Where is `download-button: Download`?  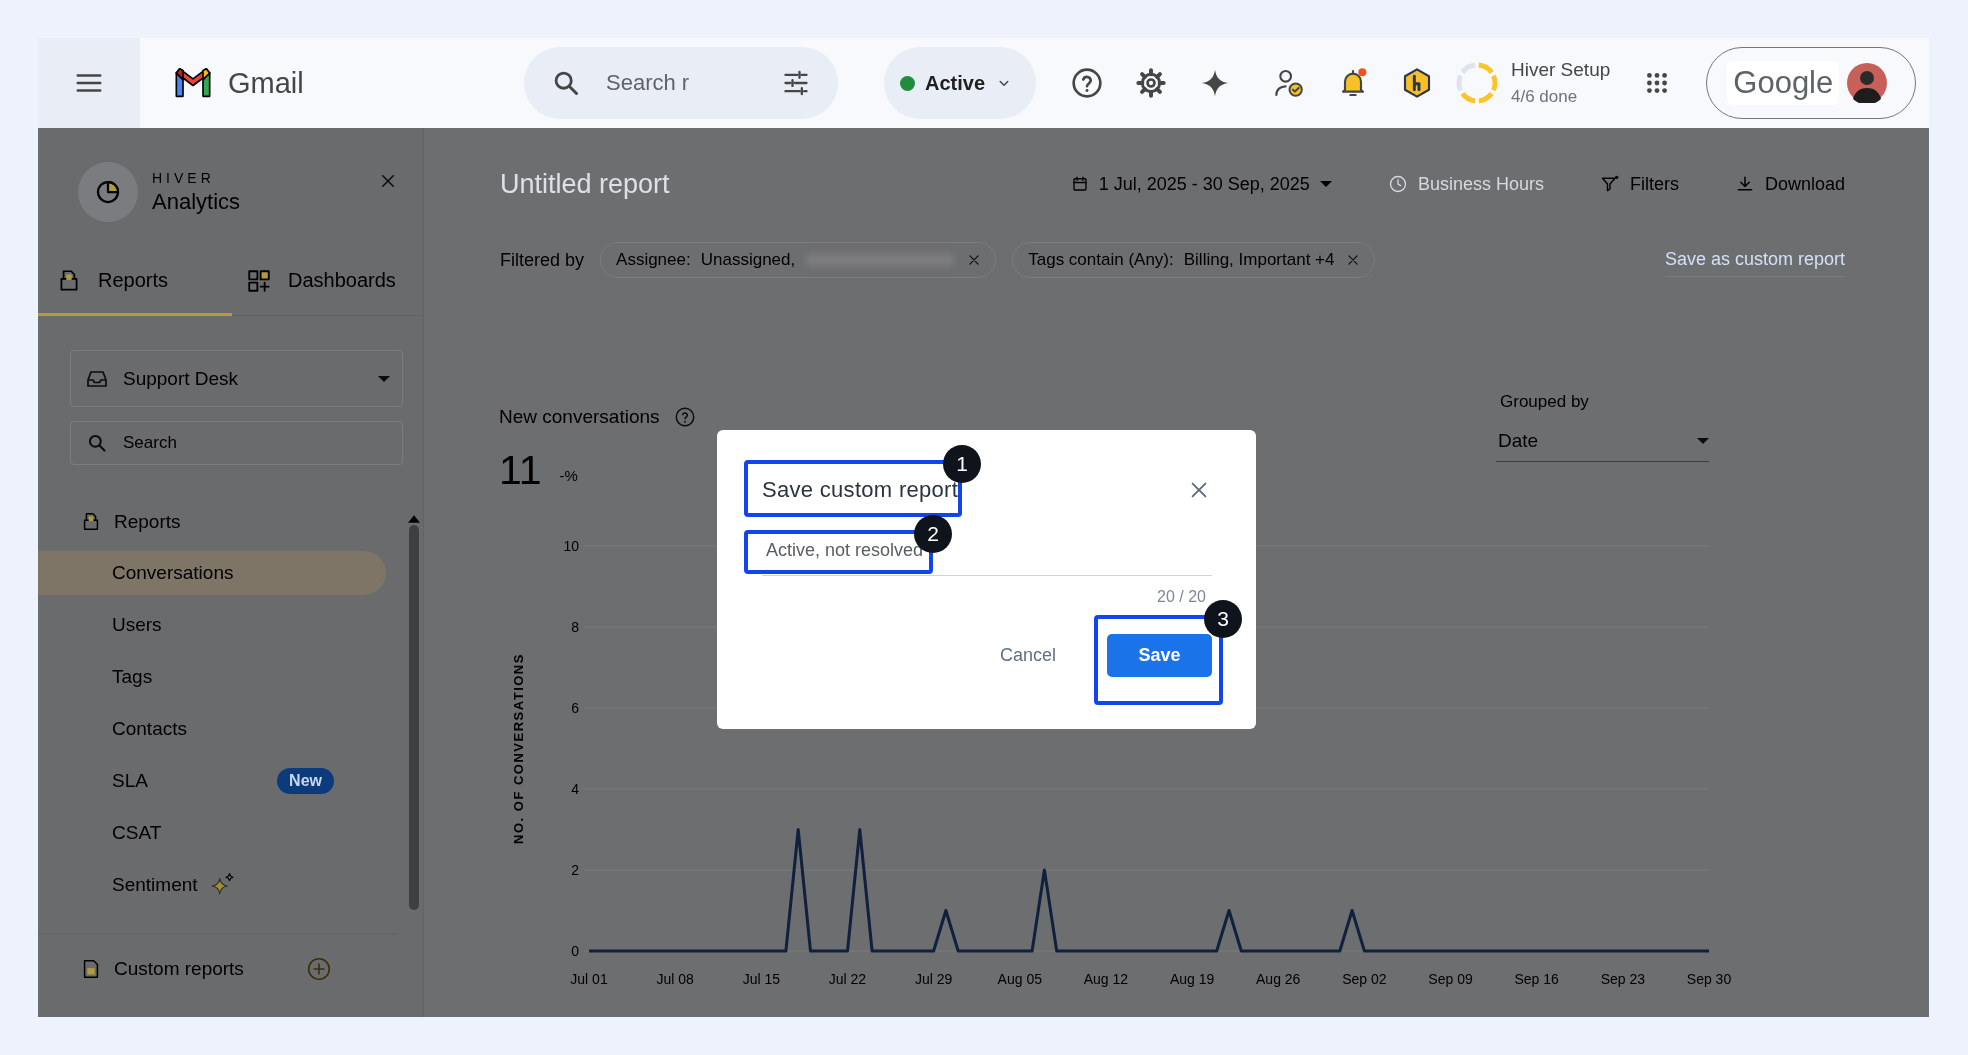 download-button: Download is located at coordinates (1789, 184).